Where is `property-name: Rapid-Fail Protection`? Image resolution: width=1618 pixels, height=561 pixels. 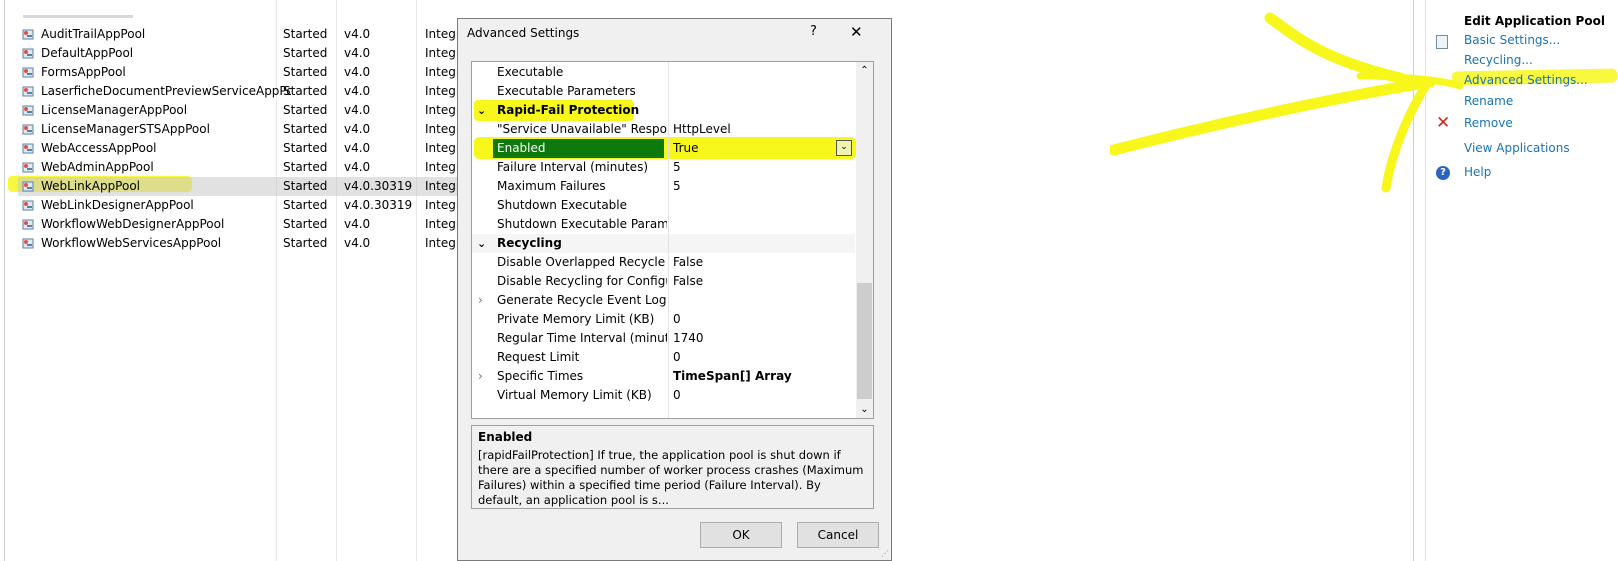 property-name: Rapid-Fail Protection is located at coordinates (568, 110).